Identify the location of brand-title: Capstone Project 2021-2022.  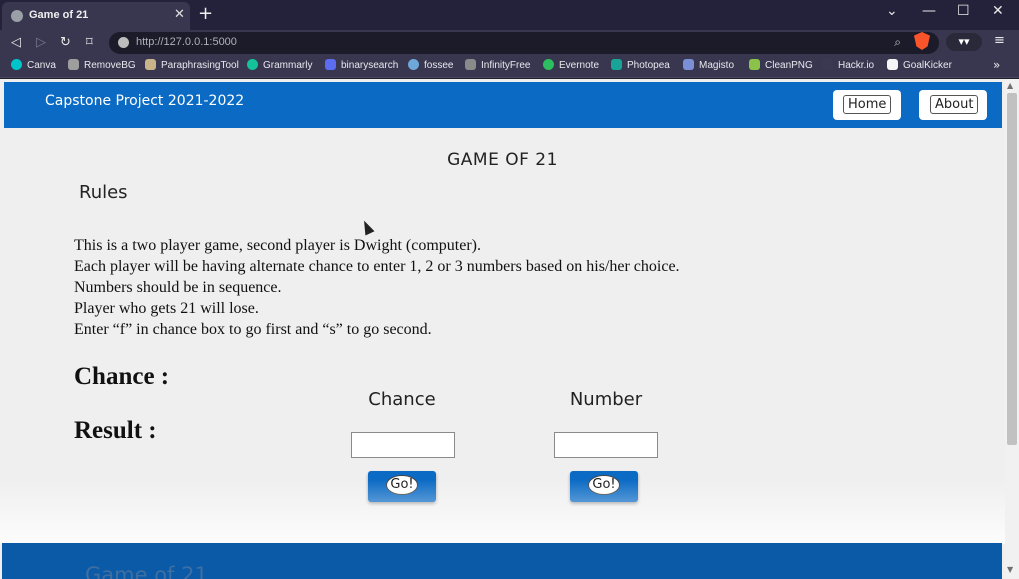
(144, 101).